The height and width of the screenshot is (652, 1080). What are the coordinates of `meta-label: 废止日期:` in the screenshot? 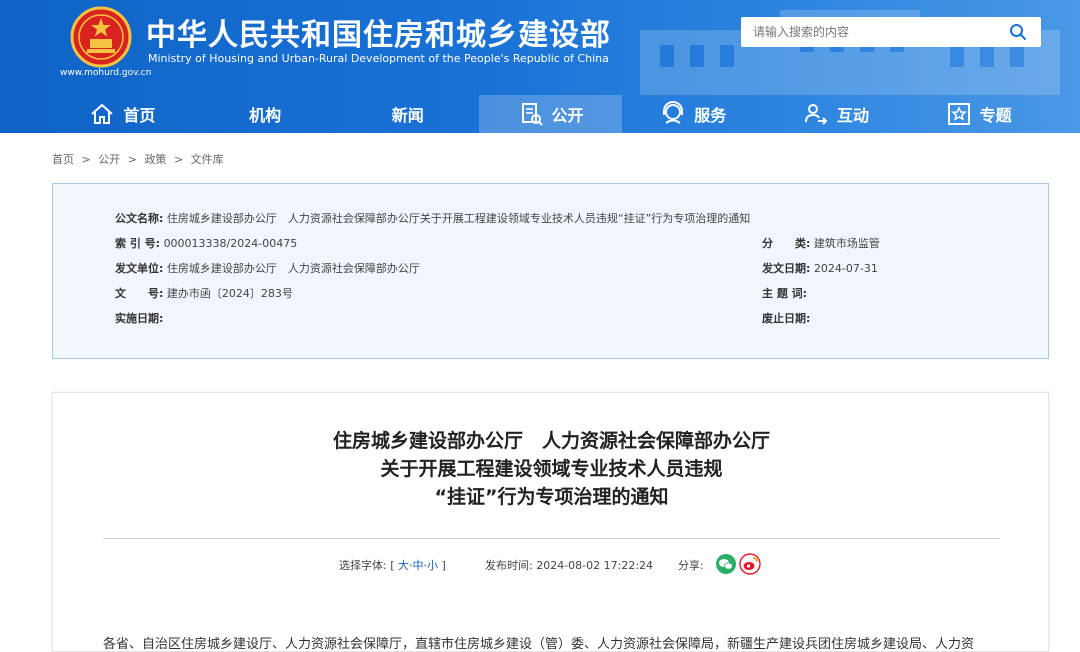 It's located at (786, 318).